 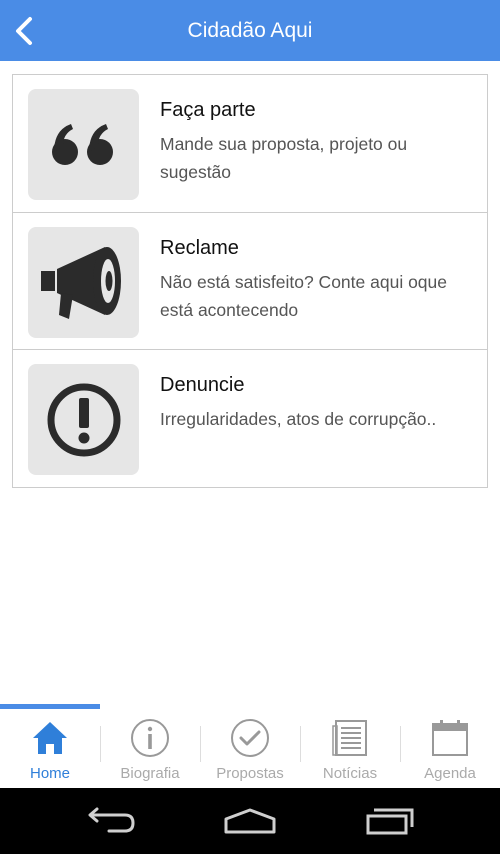 What do you see at coordinates (208, 110) in the screenshot?
I see `item-title: Faça parte` at bounding box center [208, 110].